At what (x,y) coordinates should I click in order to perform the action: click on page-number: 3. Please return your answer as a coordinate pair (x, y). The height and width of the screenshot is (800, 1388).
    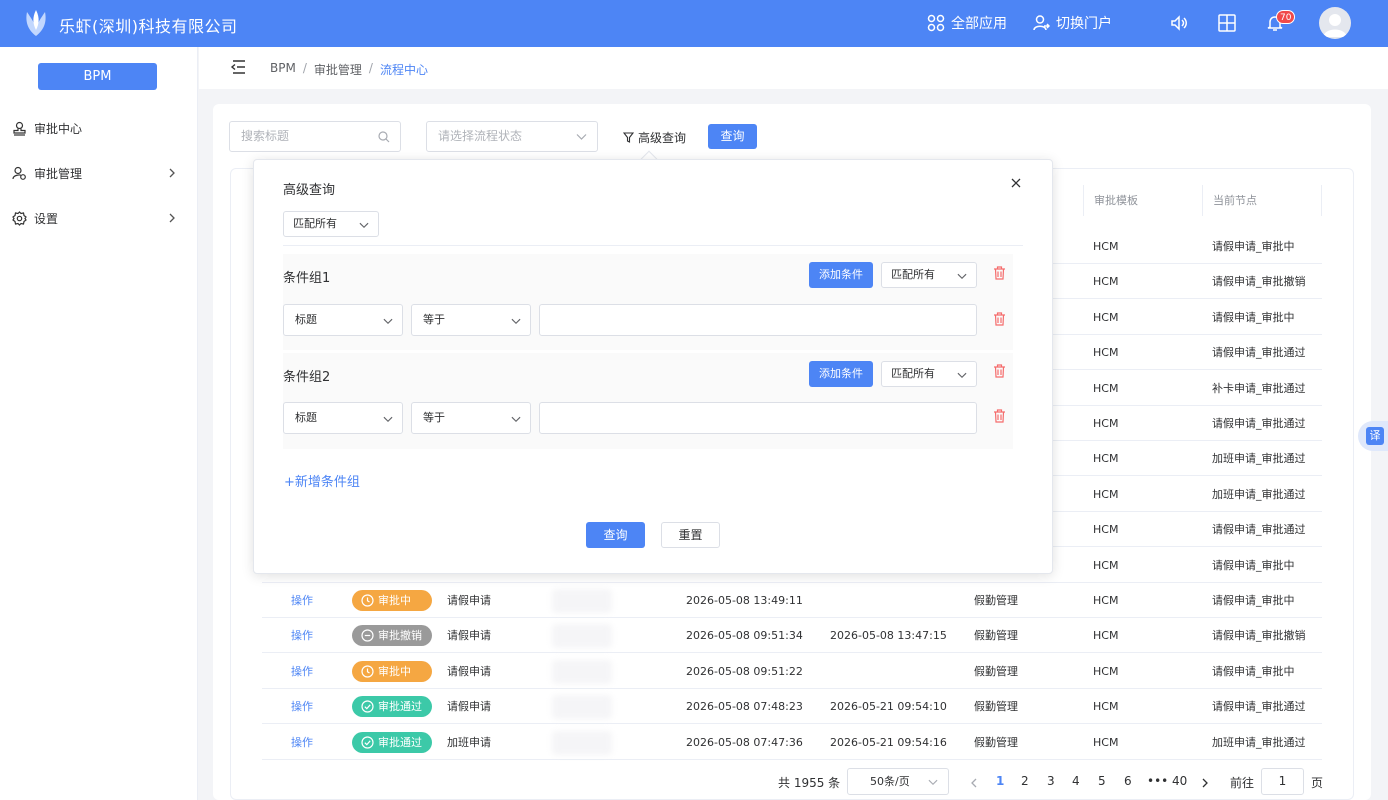
    Looking at the image, I should click on (1051, 781).